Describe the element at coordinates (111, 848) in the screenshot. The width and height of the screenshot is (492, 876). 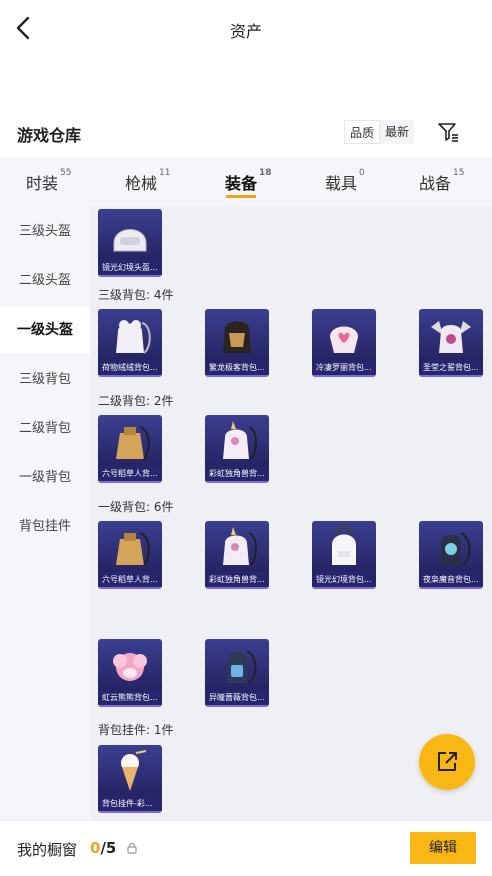
I see `showcase-max: 5` at that location.